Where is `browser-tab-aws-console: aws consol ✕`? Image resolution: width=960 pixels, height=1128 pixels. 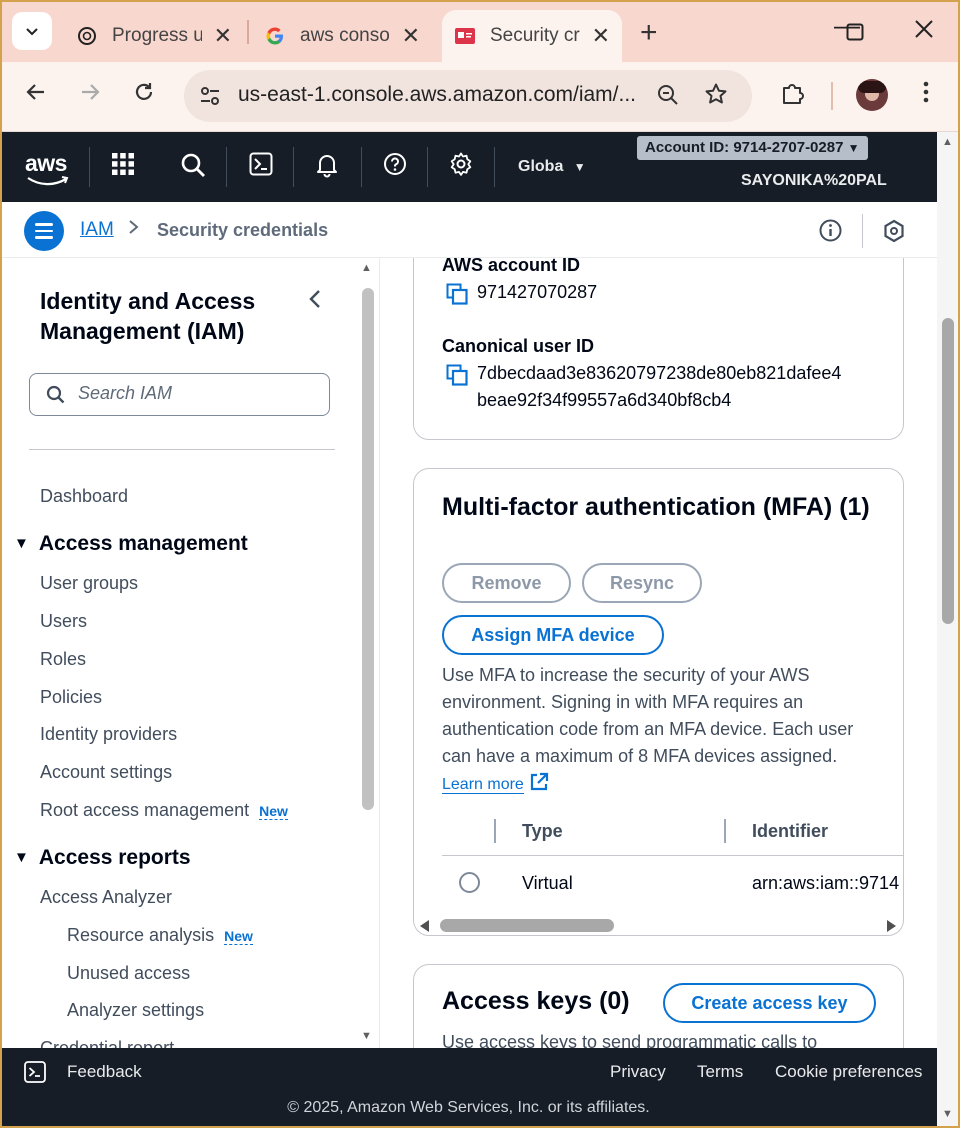 browser-tab-aws-console: aws consol ✕ is located at coordinates (342, 36).